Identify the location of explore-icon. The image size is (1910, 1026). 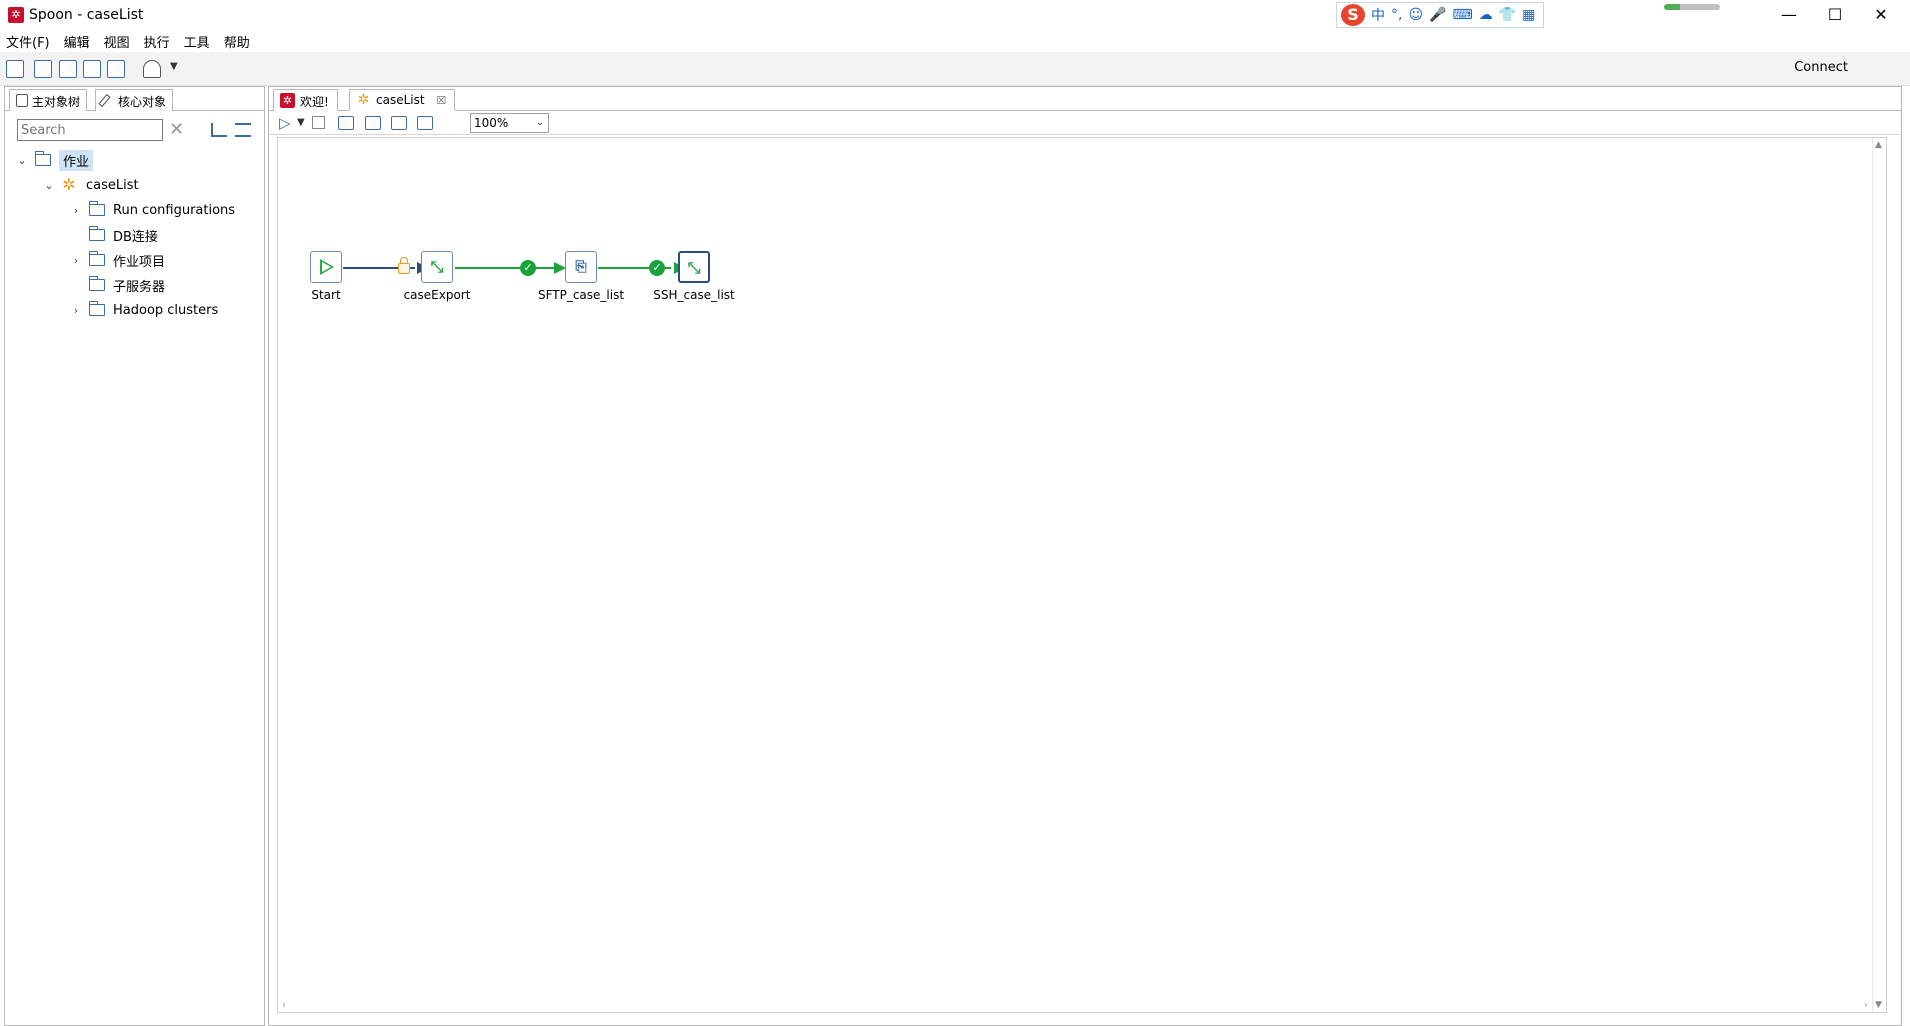
(68, 69).